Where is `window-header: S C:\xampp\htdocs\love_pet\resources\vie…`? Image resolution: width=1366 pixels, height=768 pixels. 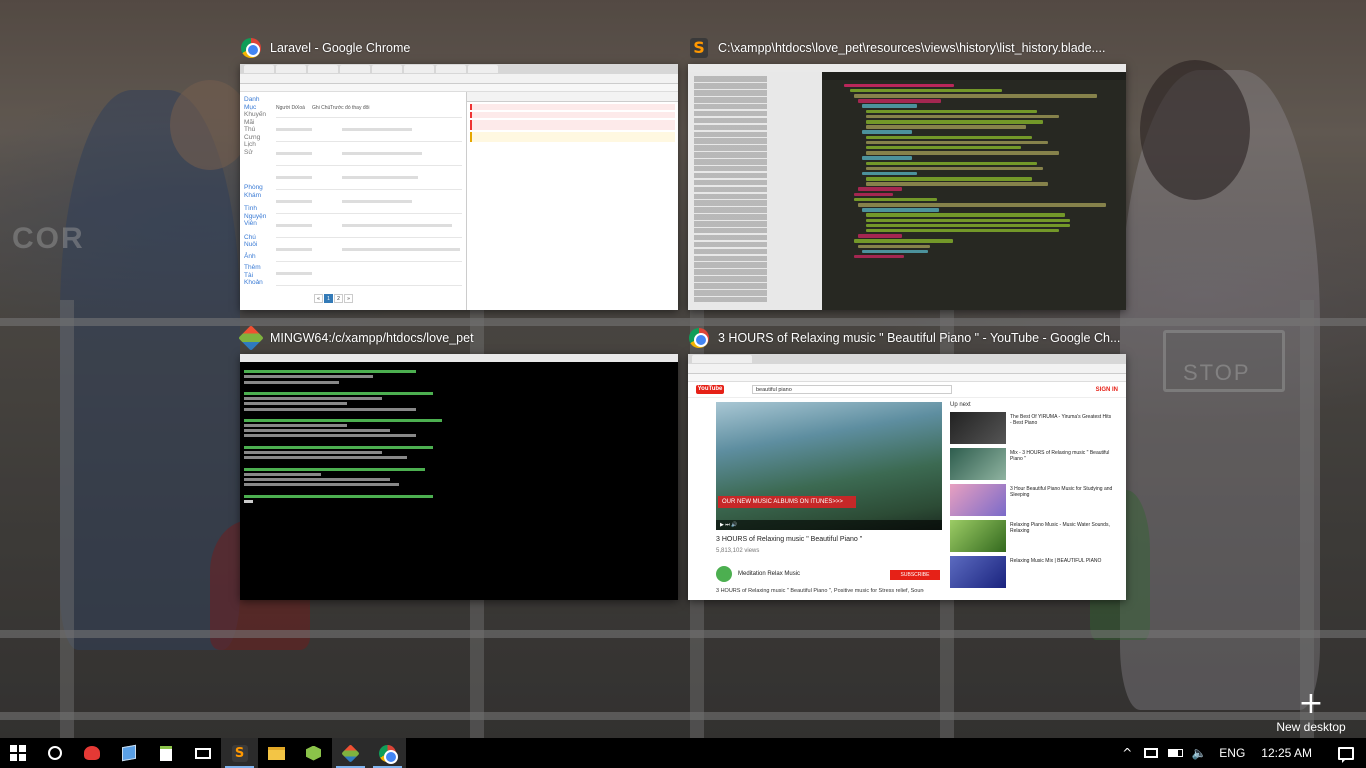
window-header: S C:\xampp\htdocs\love_pet\resources\vie… is located at coordinates (907, 48).